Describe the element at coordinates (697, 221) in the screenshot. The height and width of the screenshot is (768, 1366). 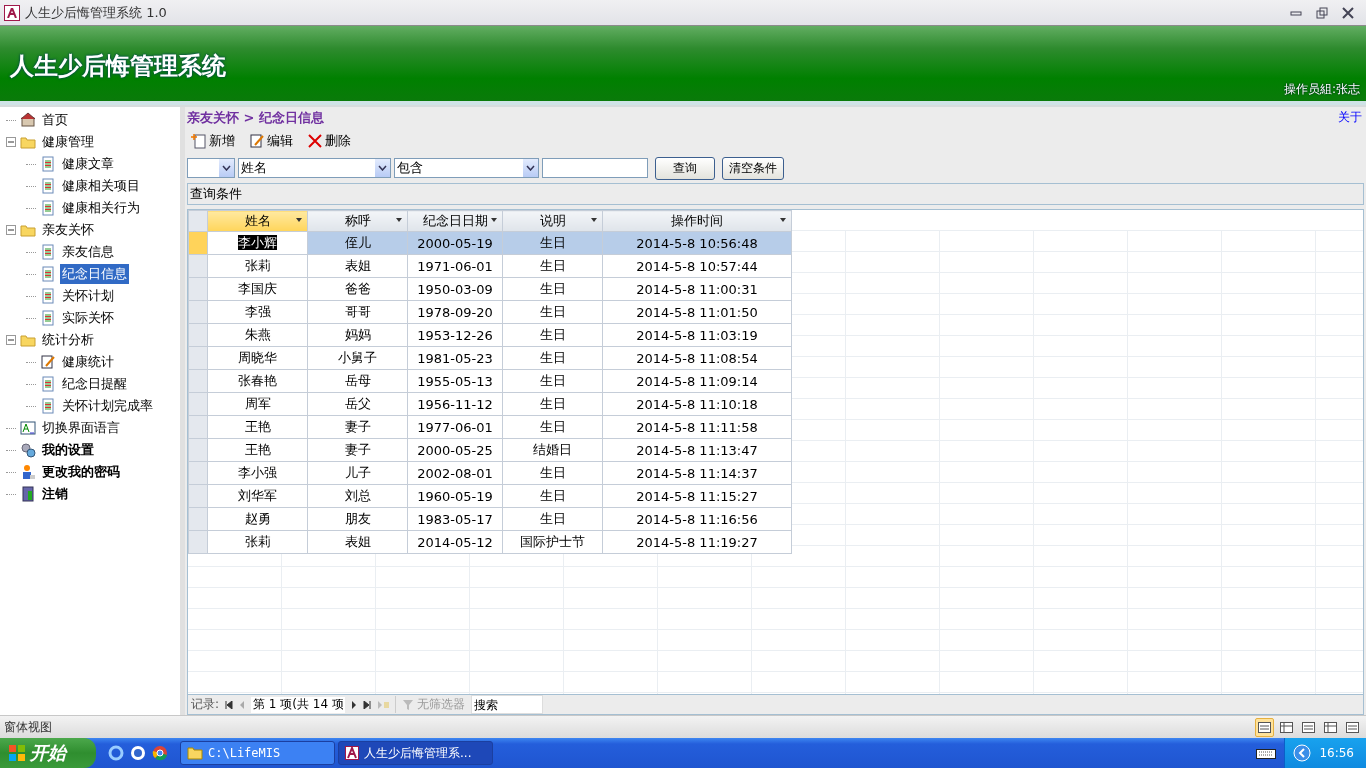
I see `column-header: 操作时间` at that location.